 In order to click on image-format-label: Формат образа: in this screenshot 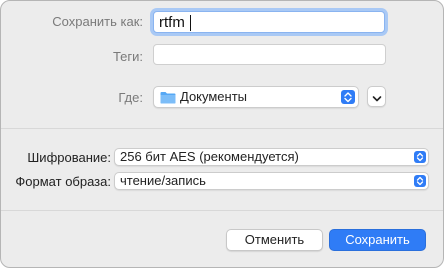, I will do `click(63, 181)`.